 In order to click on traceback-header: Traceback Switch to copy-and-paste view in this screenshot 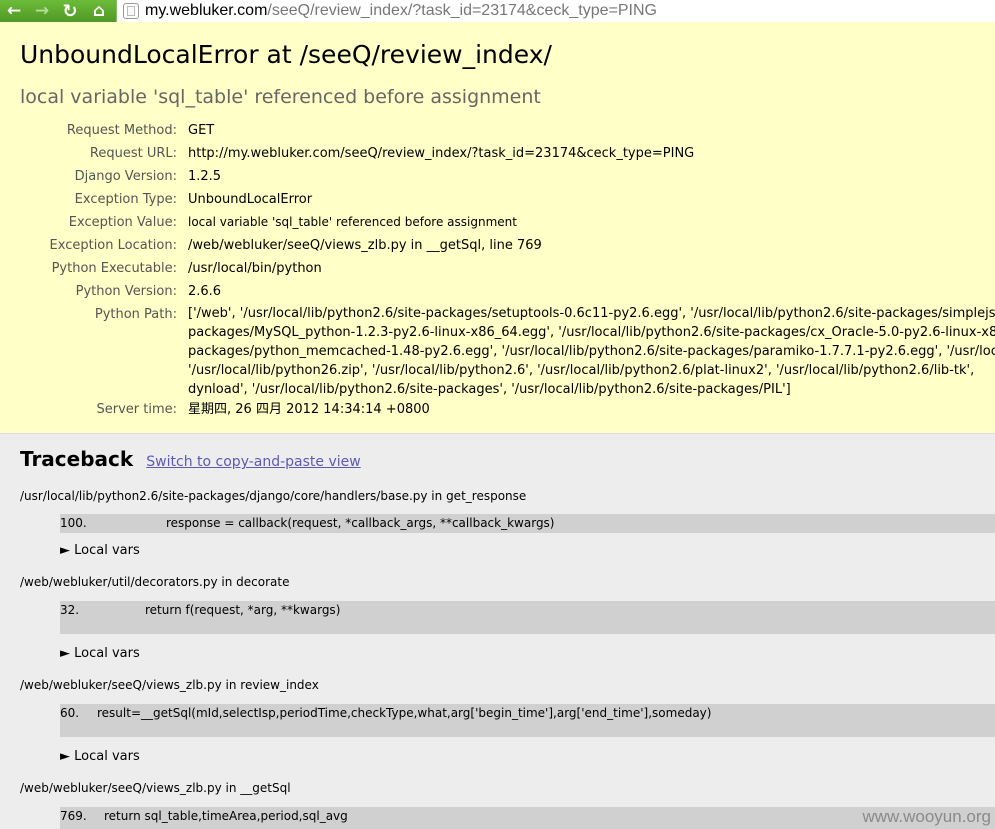, I will do `click(190, 459)`.